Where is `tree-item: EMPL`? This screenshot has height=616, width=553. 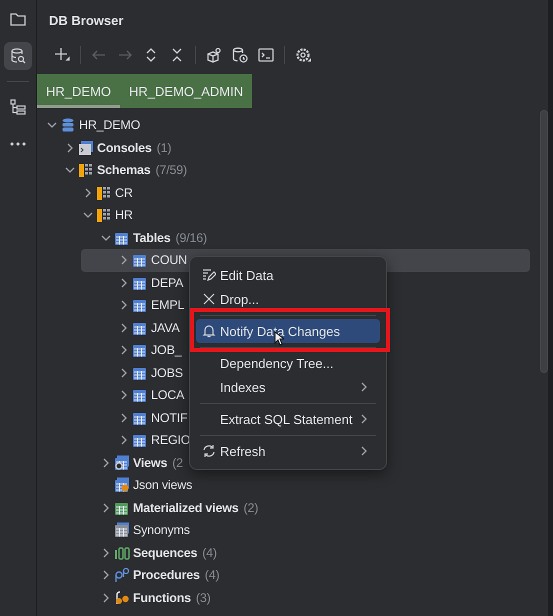
tree-item: EMPL is located at coordinates (110, 305).